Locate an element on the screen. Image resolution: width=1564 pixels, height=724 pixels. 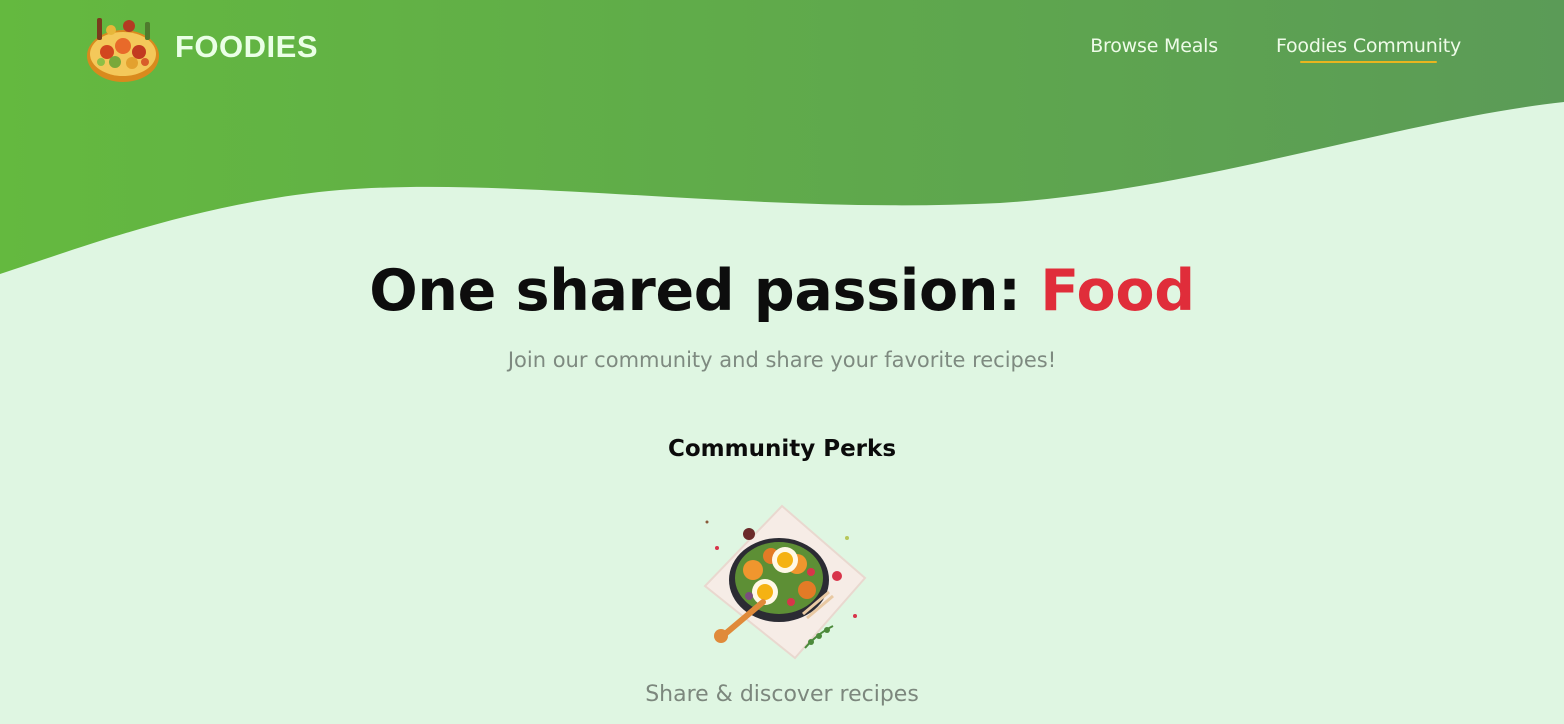
hero-title-accent: Food is located at coordinates (1117, 291).